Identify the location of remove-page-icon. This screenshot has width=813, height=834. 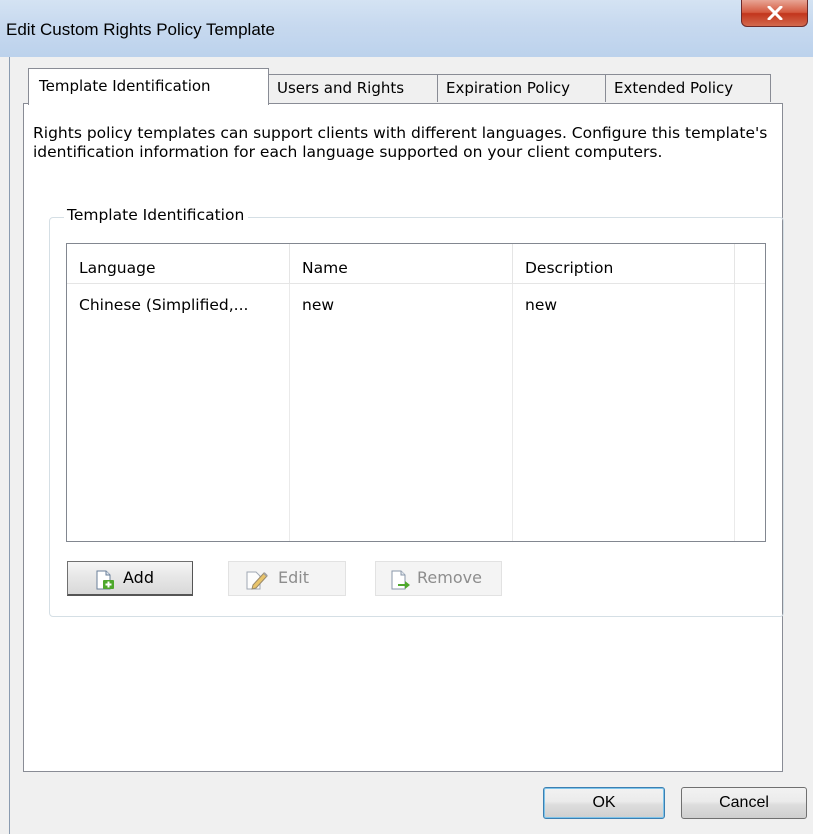
(400, 580).